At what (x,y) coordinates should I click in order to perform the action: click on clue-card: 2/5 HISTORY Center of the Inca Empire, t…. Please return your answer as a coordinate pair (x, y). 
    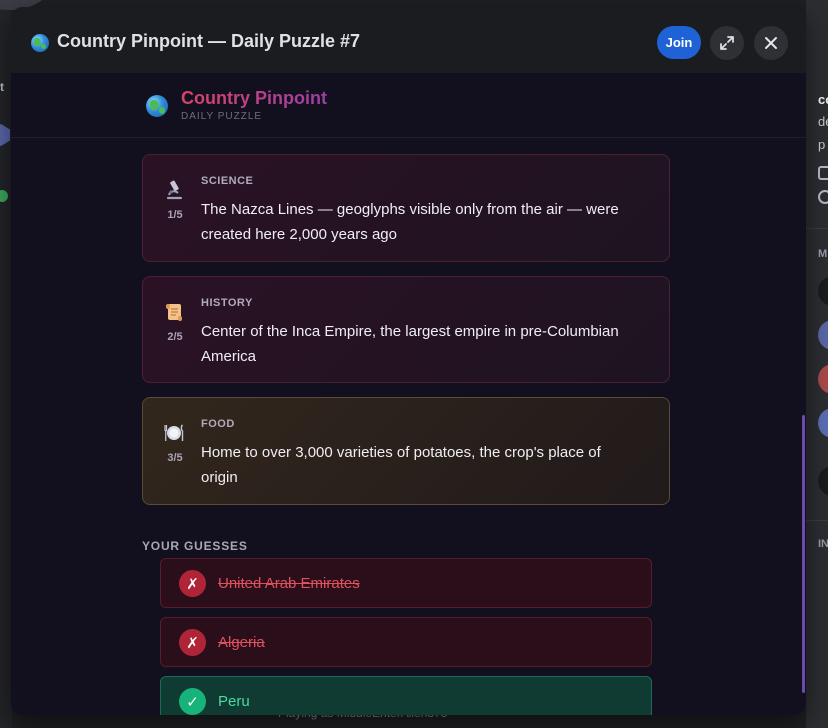
    Looking at the image, I should click on (406, 329).